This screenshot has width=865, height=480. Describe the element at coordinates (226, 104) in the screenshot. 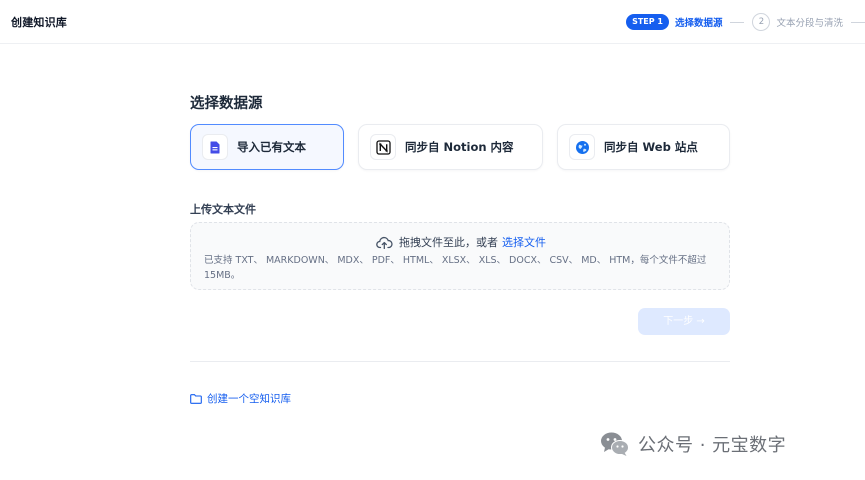

I see `section-title: 选择数据源` at that location.